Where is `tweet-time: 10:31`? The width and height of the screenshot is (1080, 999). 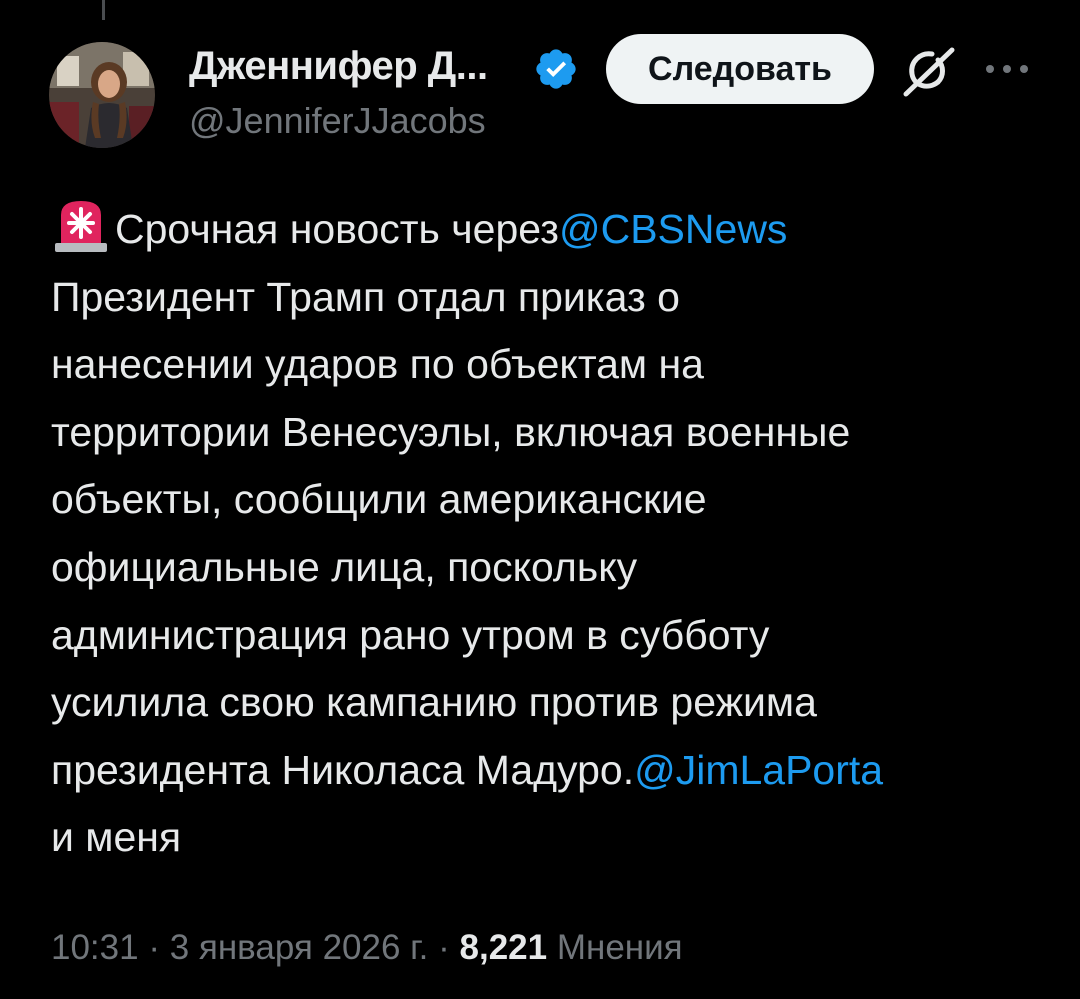
tweet-time: 10:31 is located at coordinates (95, 947).